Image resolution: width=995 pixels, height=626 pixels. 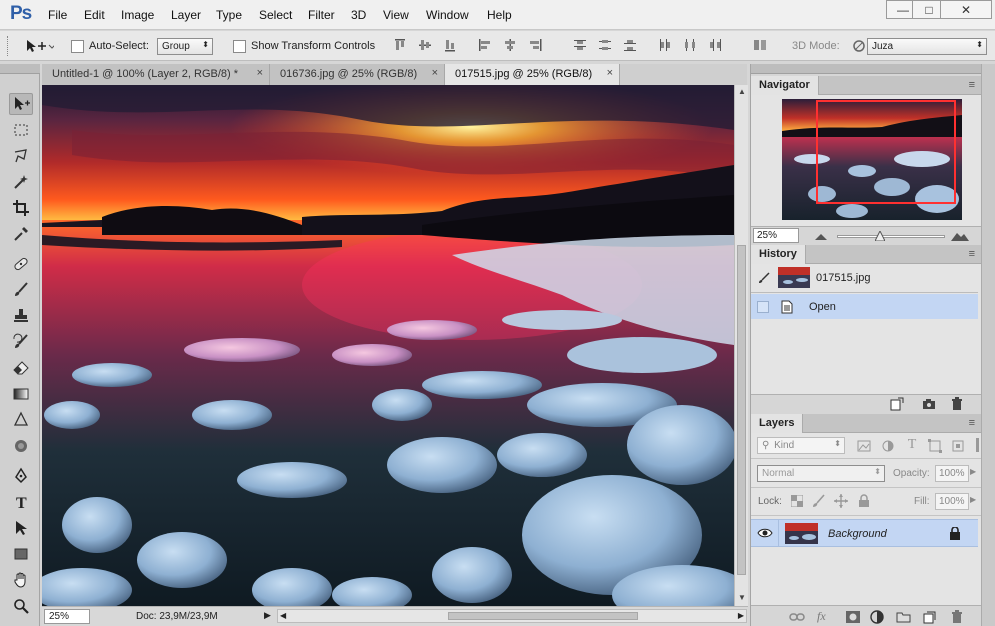 What do you see at coordinates (888, 446) in the screenshot?
I see `filter-adjustment-icon` at bounding box center [888, 446].